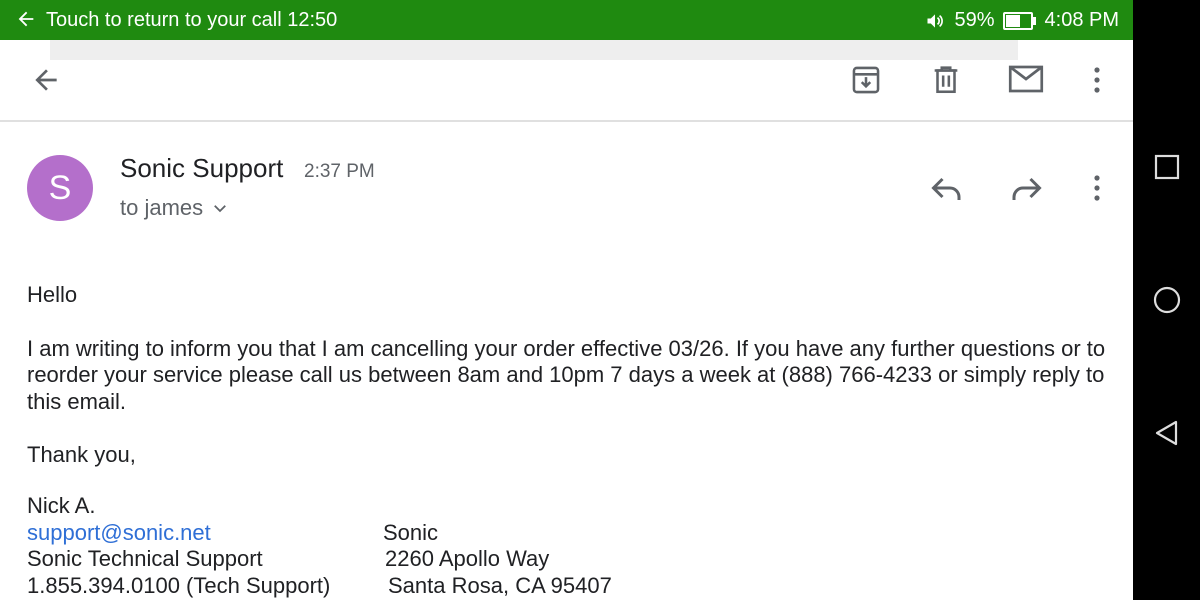 The height and width of the screenshot is (600, 1200). Describe the element at coordinates (1097, 188) in the screenshot. I see `message-more-vert-icon` at that location.